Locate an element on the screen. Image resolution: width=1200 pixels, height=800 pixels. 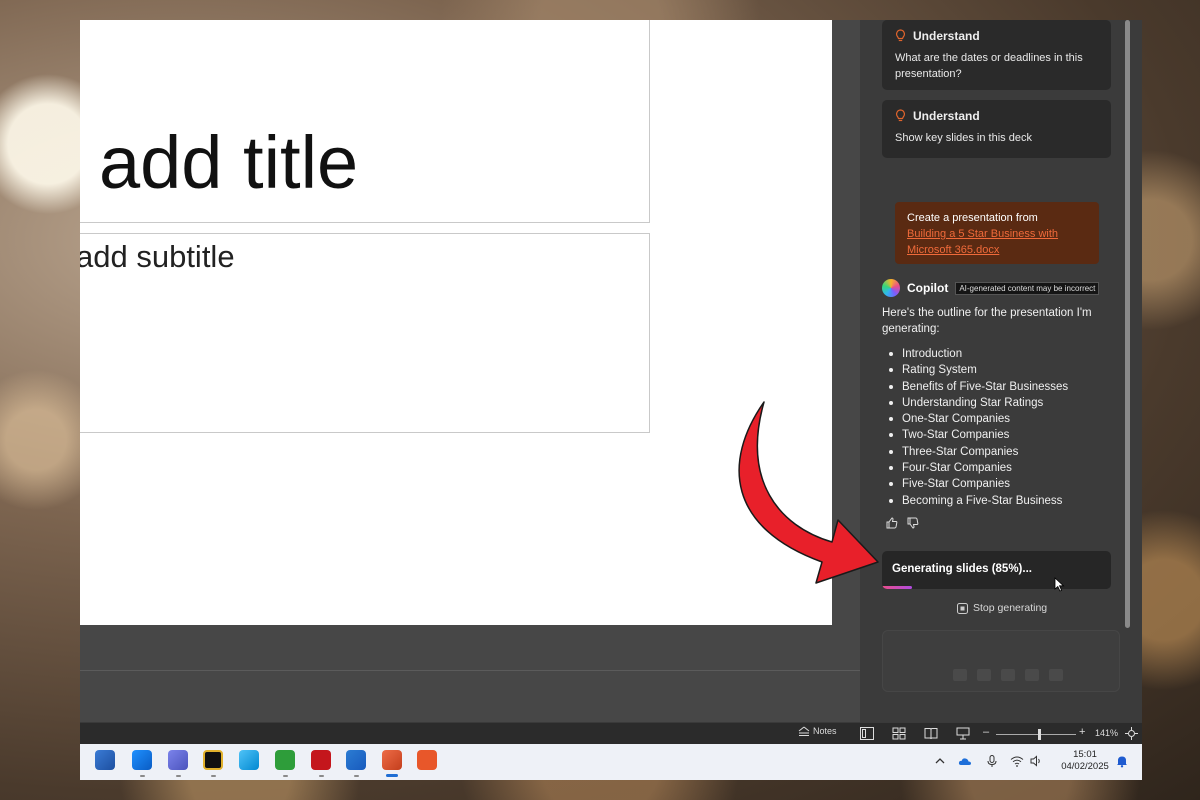
stop-generating-button: Stop generating is located at coordinates (1002, 608).